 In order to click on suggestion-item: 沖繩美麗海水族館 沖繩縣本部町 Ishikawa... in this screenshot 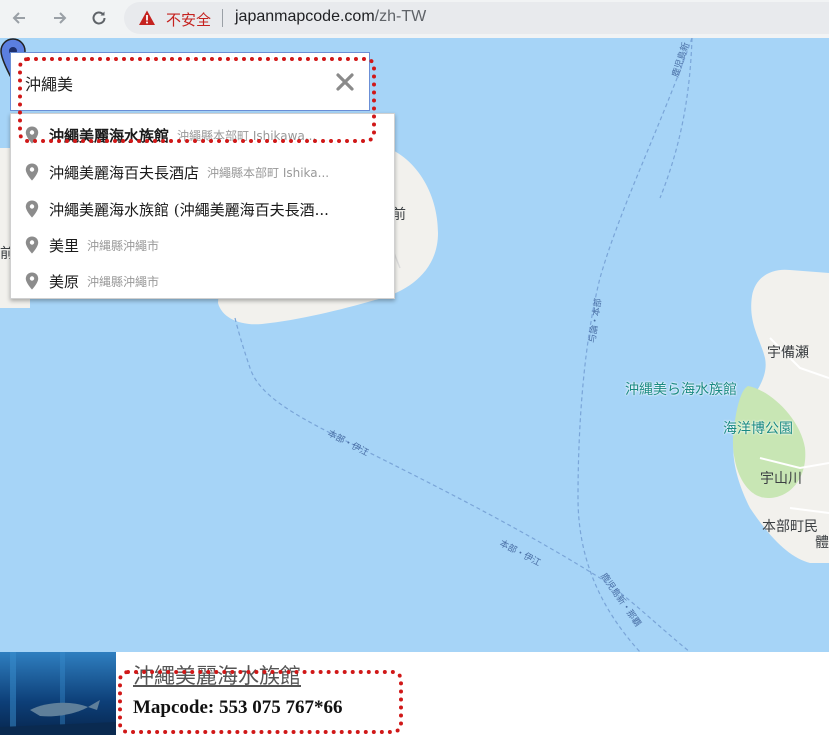, I will do `click(203, 135)`.